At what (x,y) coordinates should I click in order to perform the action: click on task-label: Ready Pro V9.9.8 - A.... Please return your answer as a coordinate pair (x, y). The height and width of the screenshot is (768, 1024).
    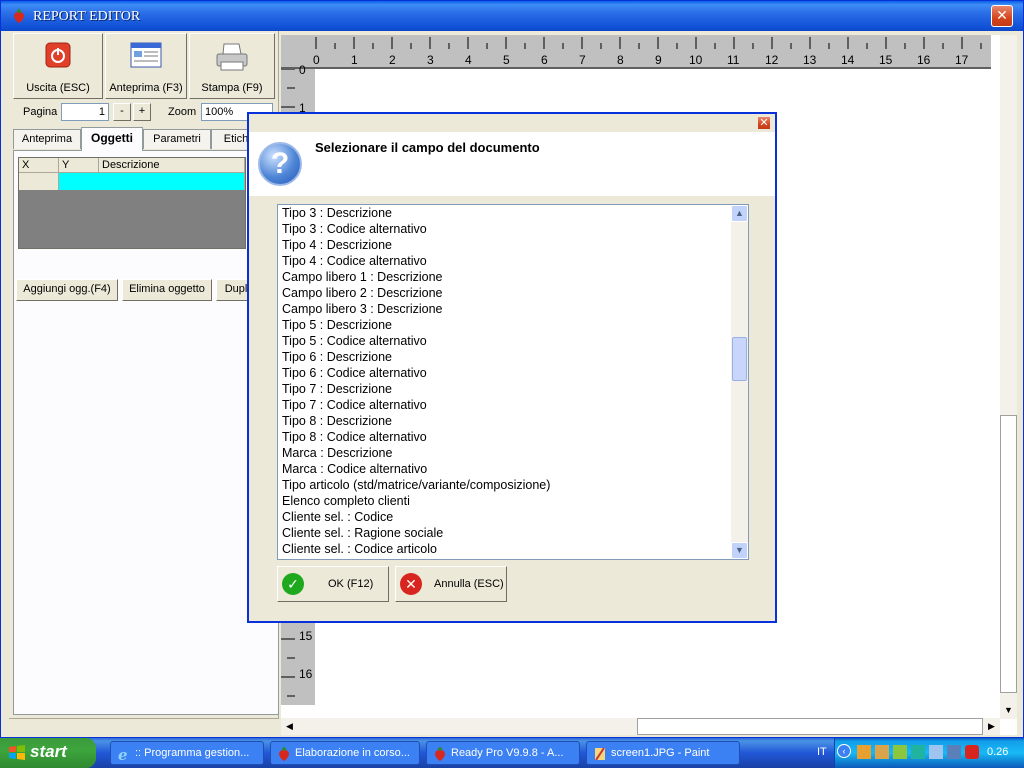
    Looking at the image, I should click on (507, 753).